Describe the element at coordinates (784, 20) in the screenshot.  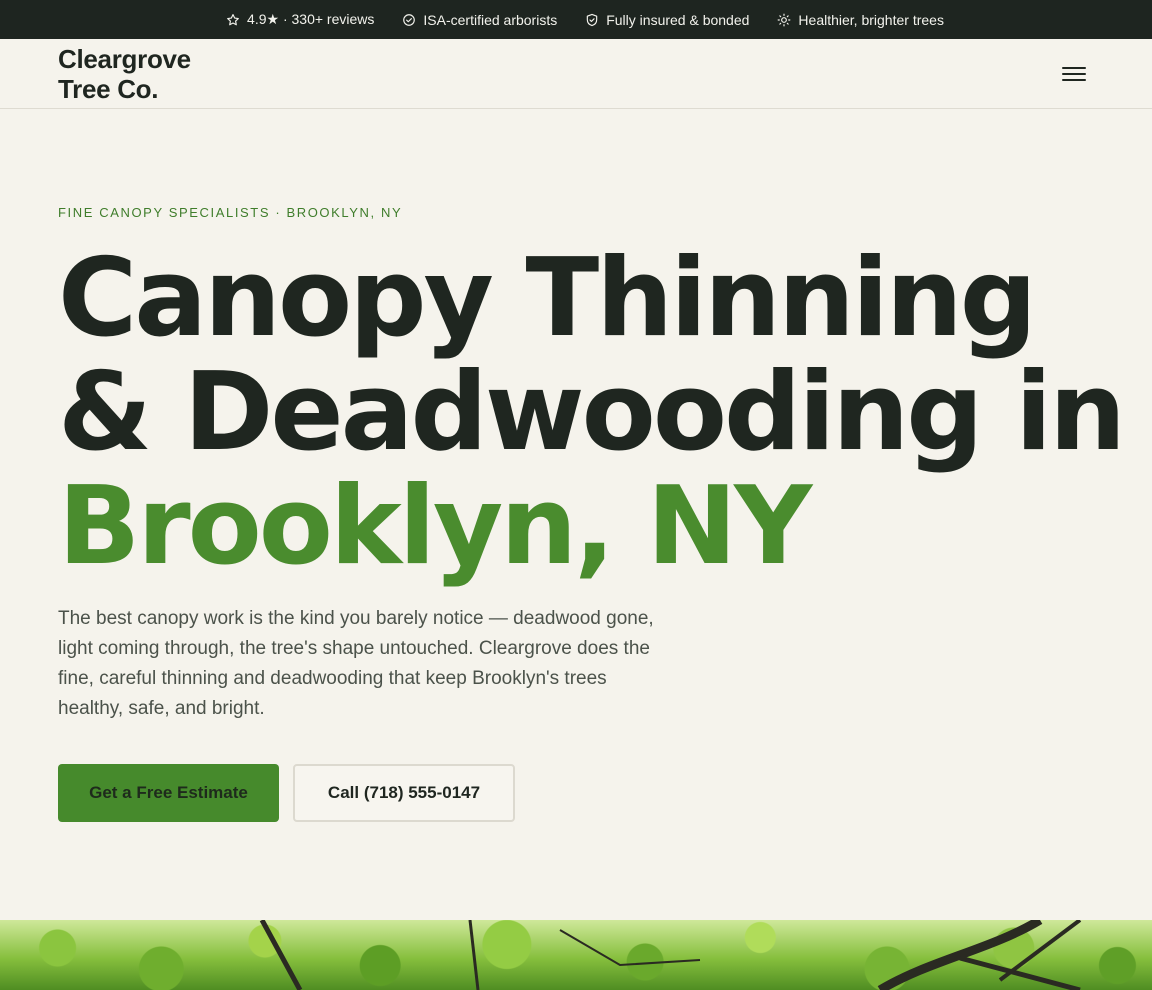
I see `sun-icon` at that location.